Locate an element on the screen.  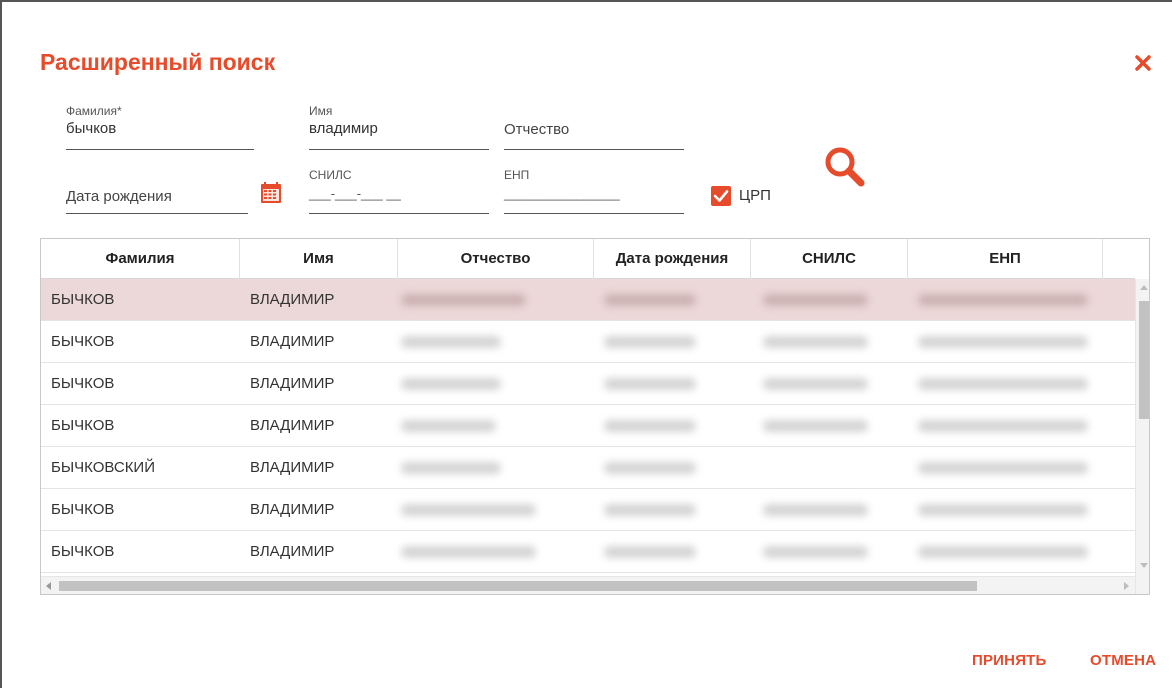
calendar-icon is located at coordinates (271, 193).